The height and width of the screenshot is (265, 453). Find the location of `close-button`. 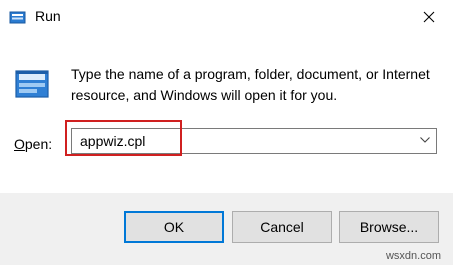

close-button is located at coordinates (430, 17).